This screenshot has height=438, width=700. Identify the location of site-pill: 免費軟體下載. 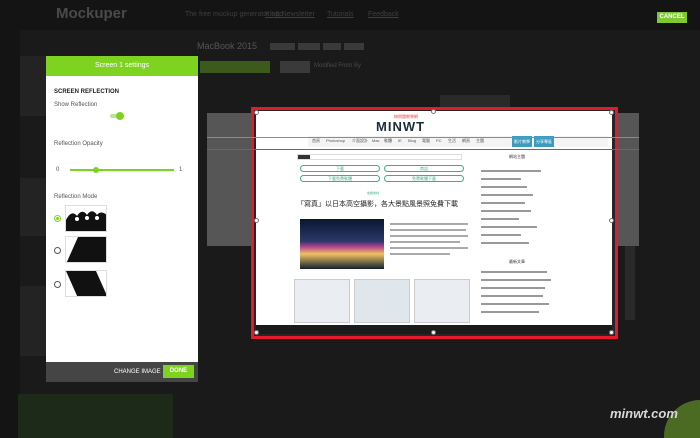
(424, 178).